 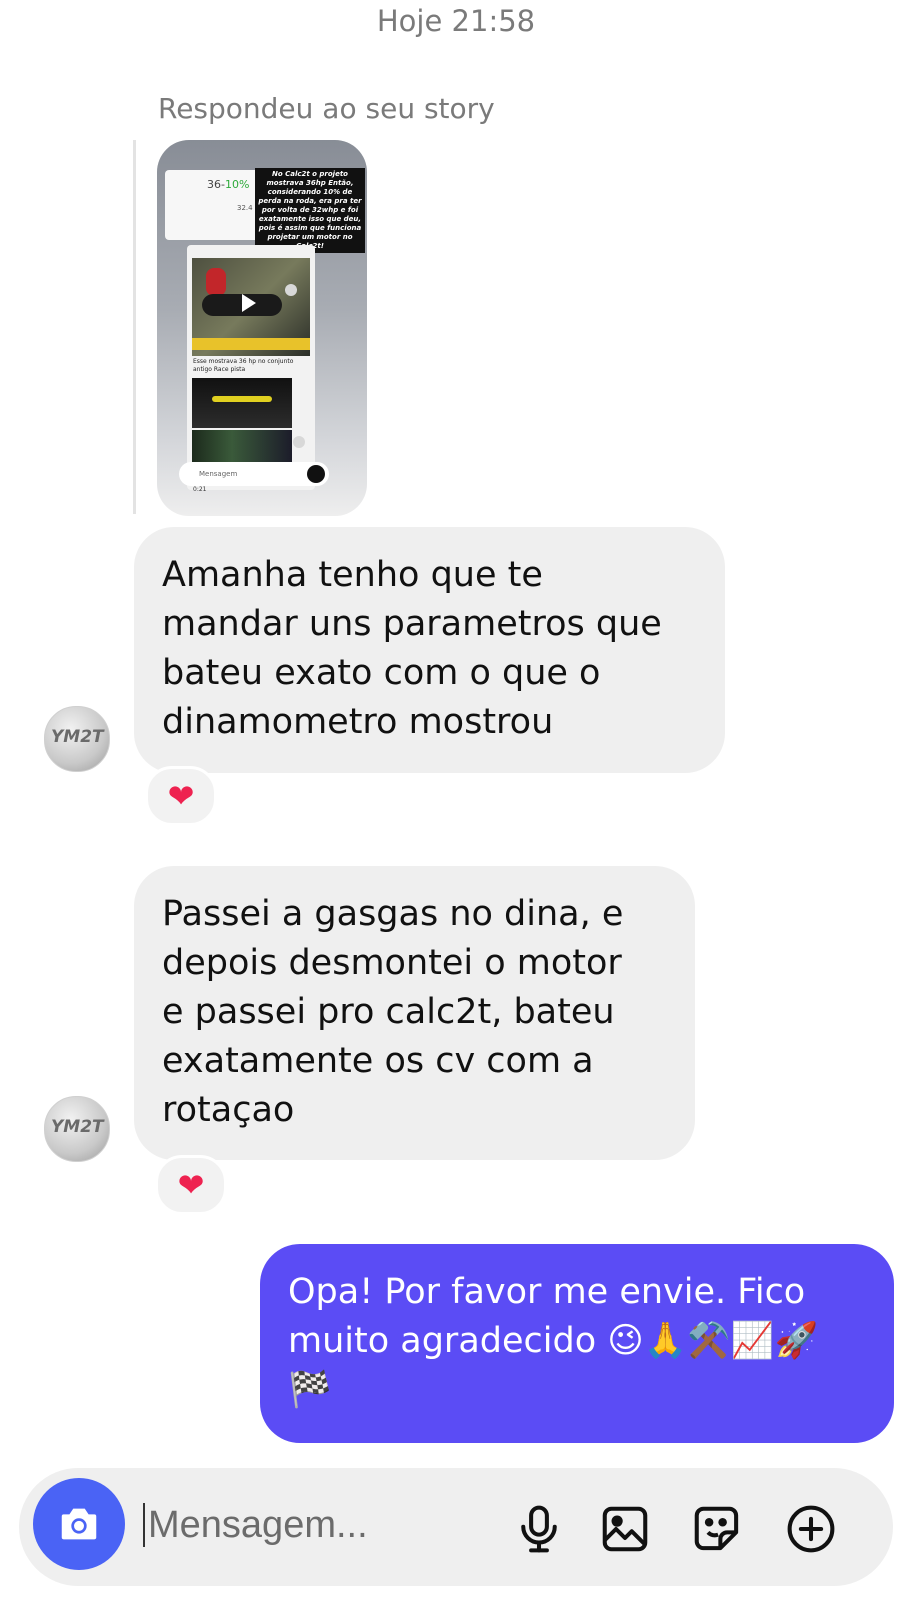 What do you see at coordinates (200, 489) in the screenshot?
I see `story-video-time: 0:21` at bounding box center [200, 489].